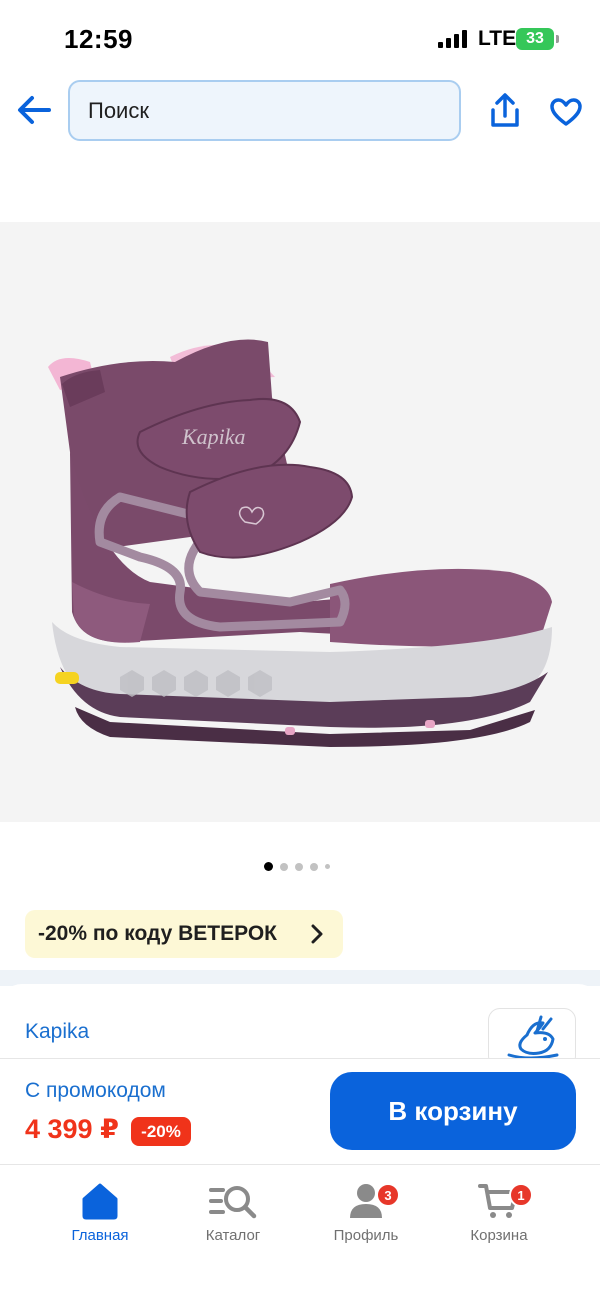 Image resolution: width=600 pixels, height=1297 pixels. Describe the element at coordinates (499, 1235) in the screenshot. I see `nav-label-cart: Корзина` at that location.